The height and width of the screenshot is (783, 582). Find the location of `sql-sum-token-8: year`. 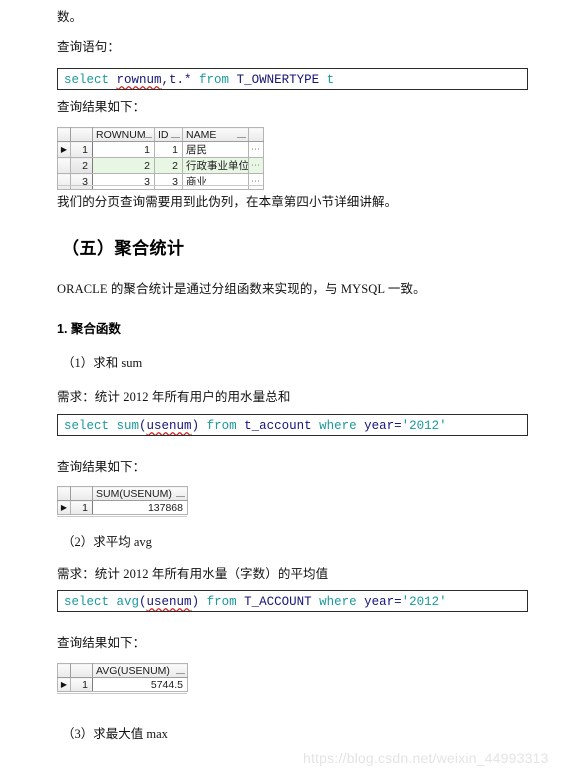

sql-sum-token-8: year is located at coordinates (379, 426).